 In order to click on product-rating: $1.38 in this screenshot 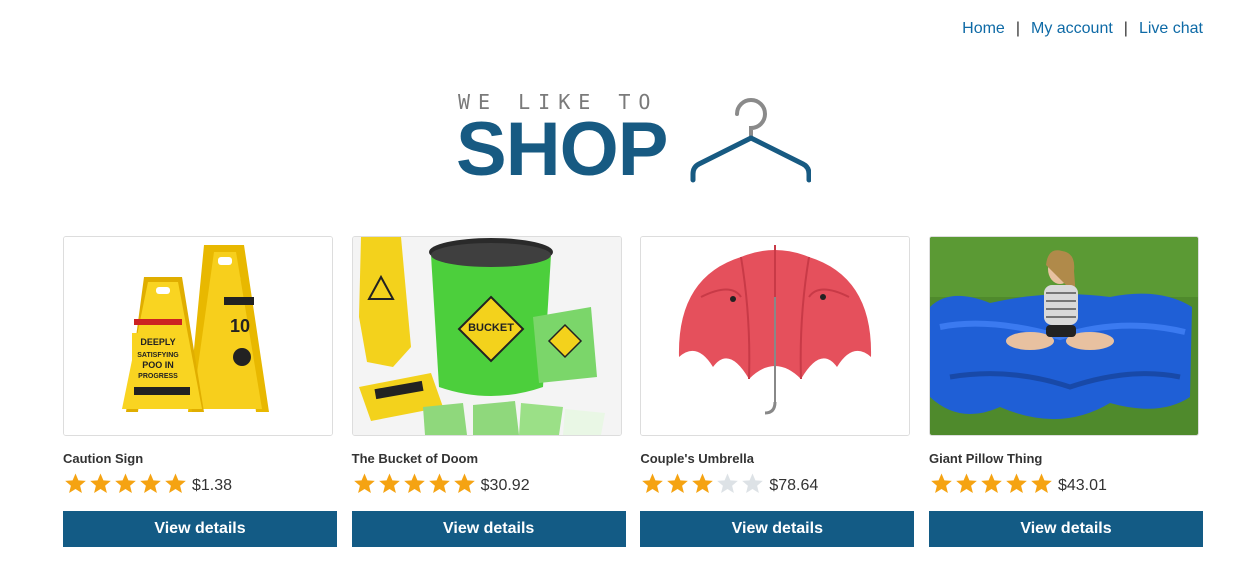, I will do `click(200, 484)`.